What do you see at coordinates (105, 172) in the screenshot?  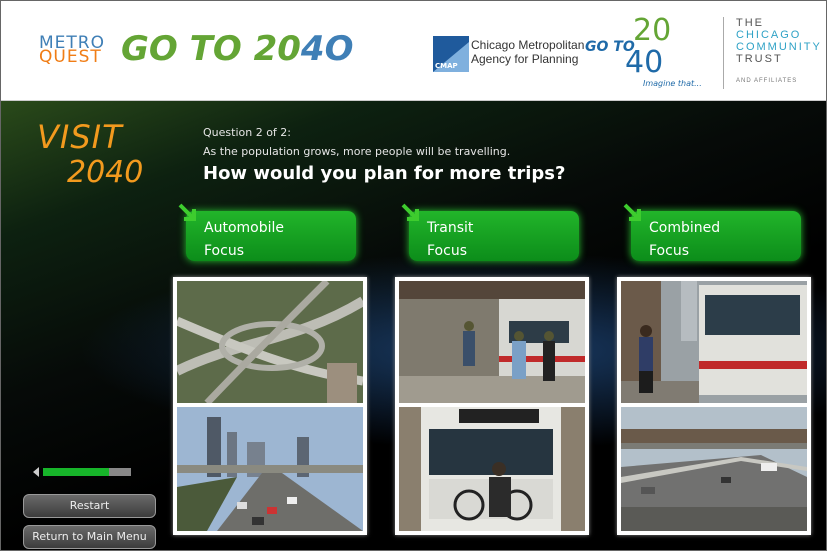 I see `visit-year: 2040` at bounding box center [105, 172].